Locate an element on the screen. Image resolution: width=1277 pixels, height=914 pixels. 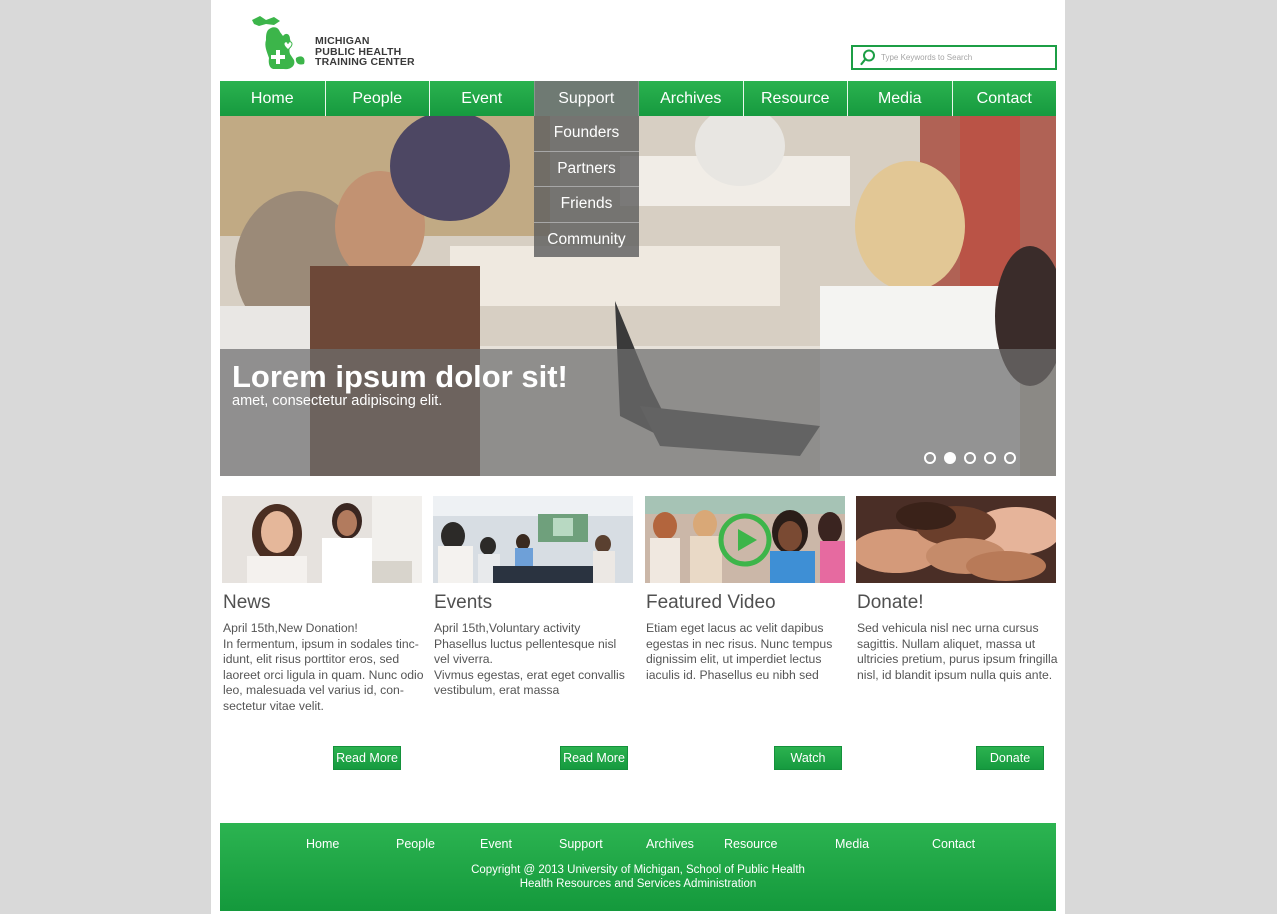
hero-subtitle: amet, consectetur adipiscing elit. is located at coordinates (337, 401).